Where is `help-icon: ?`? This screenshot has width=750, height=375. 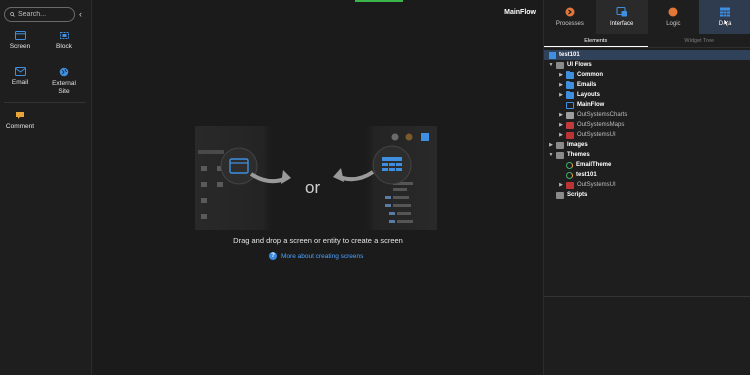 help-icon: ? is located at coordinates (273, 256).